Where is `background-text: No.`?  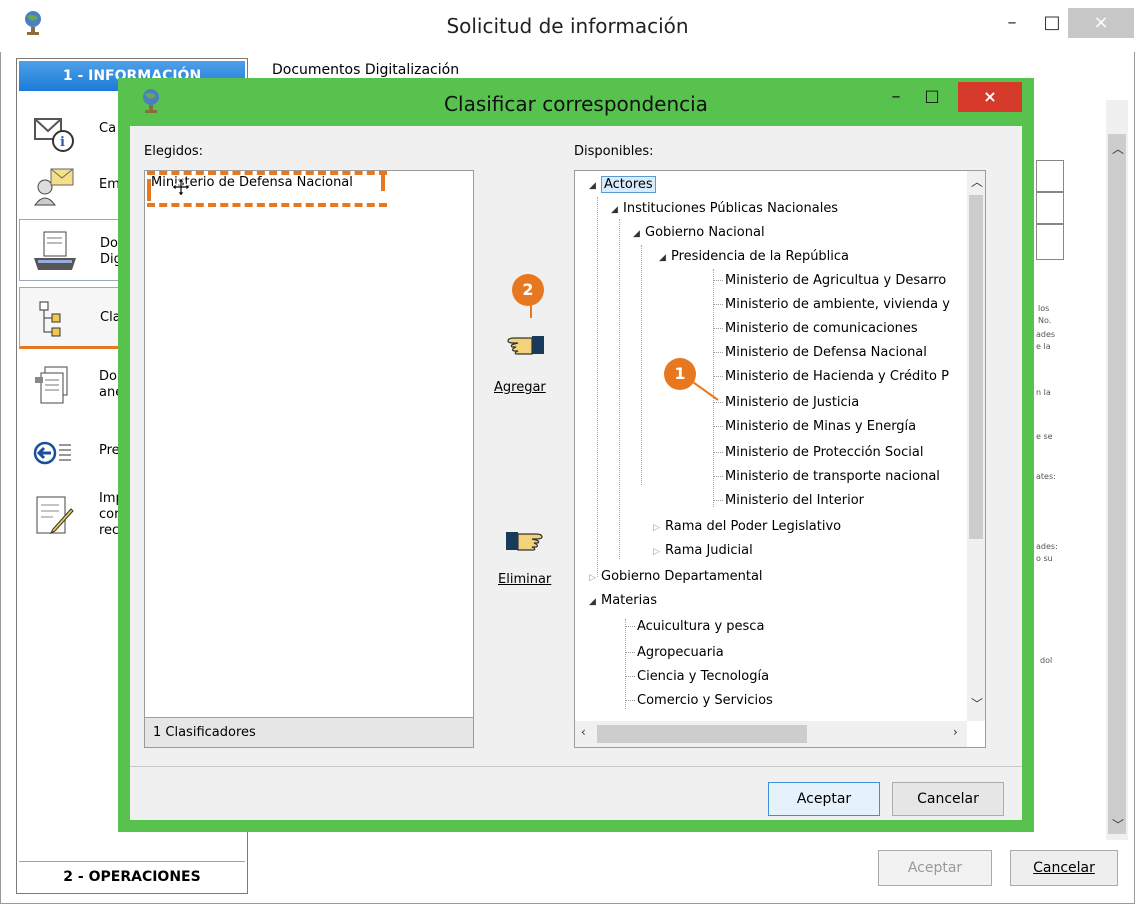 background-text: No. is located at coordinates (1045, 320).